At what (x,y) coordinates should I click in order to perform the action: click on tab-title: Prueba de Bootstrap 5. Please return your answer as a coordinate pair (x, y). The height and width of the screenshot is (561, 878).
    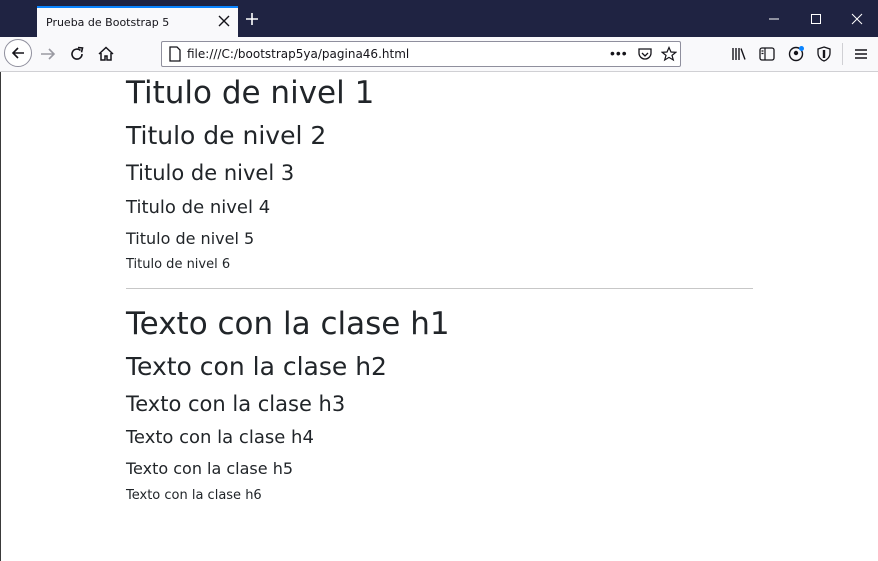
    Looking at the image, I should click on (108, 22).